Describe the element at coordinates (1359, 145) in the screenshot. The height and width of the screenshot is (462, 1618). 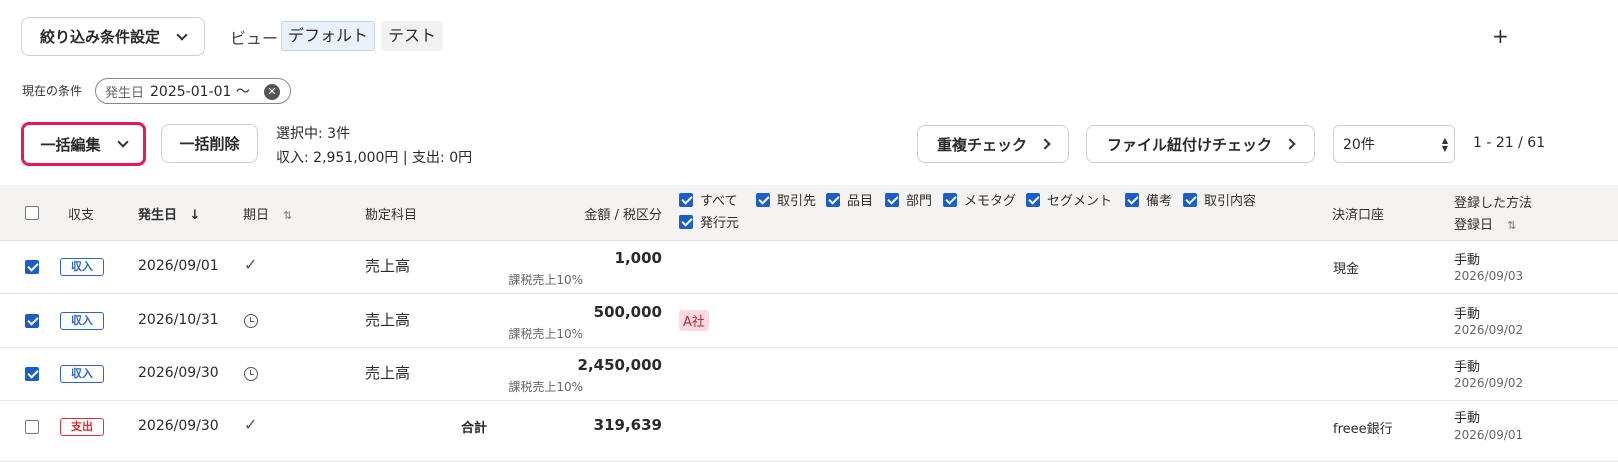
I see `per-page-value: 20件` at that location.